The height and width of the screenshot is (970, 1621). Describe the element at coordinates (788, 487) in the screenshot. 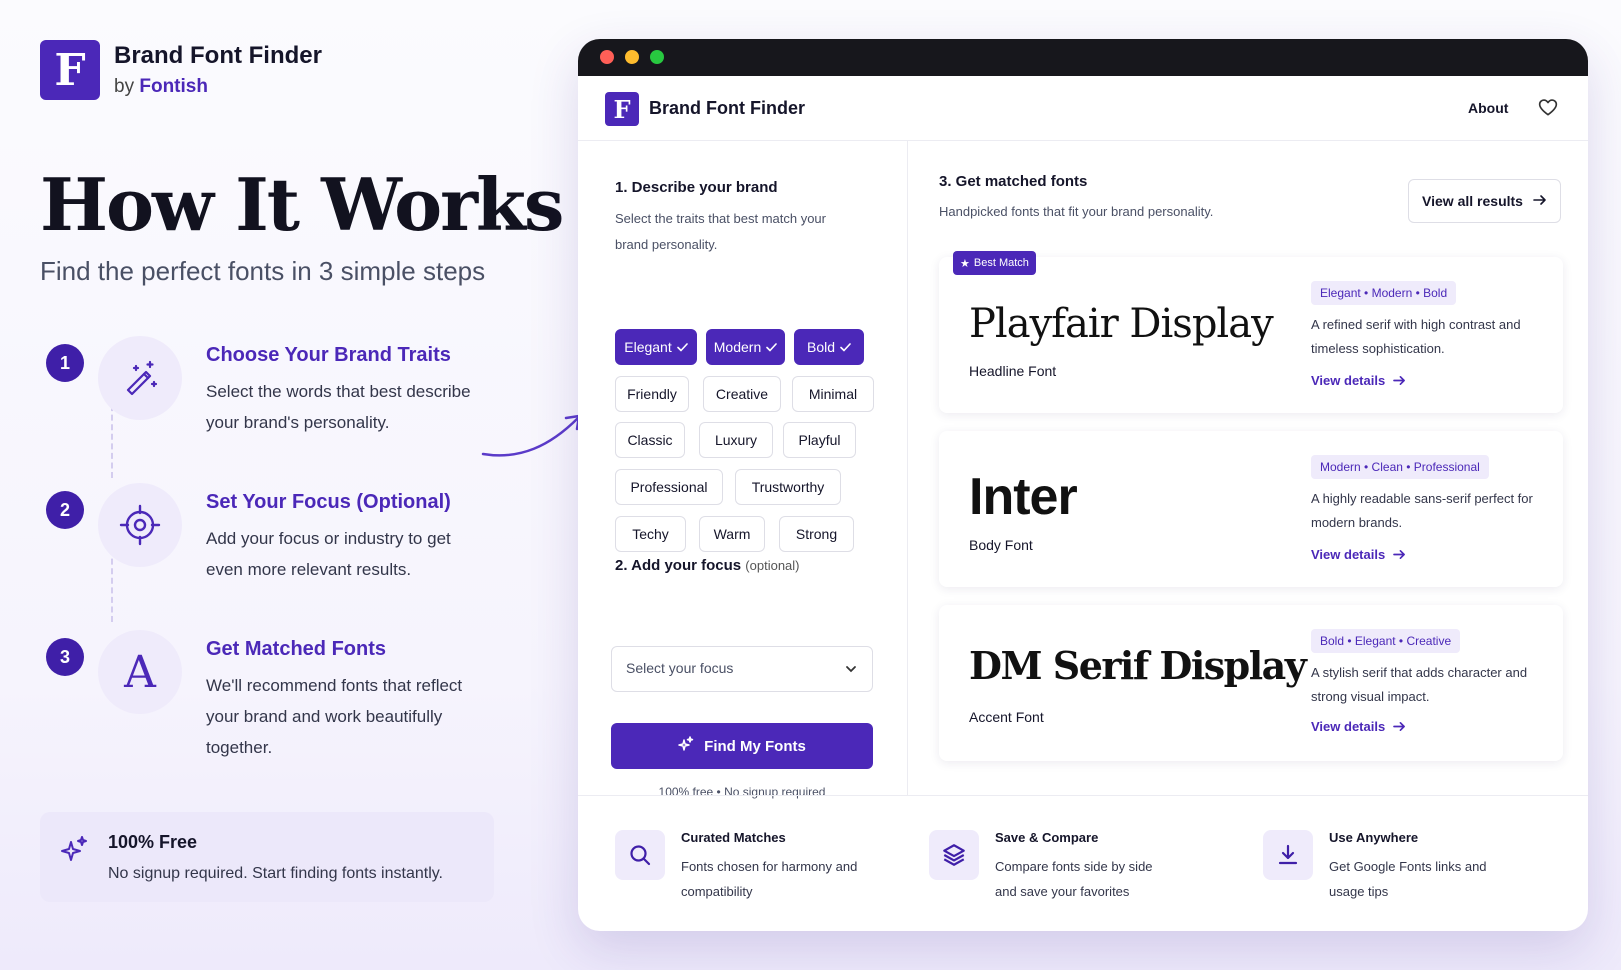

I see `trait-chip-trustworthy: Trustworthy` at that location.